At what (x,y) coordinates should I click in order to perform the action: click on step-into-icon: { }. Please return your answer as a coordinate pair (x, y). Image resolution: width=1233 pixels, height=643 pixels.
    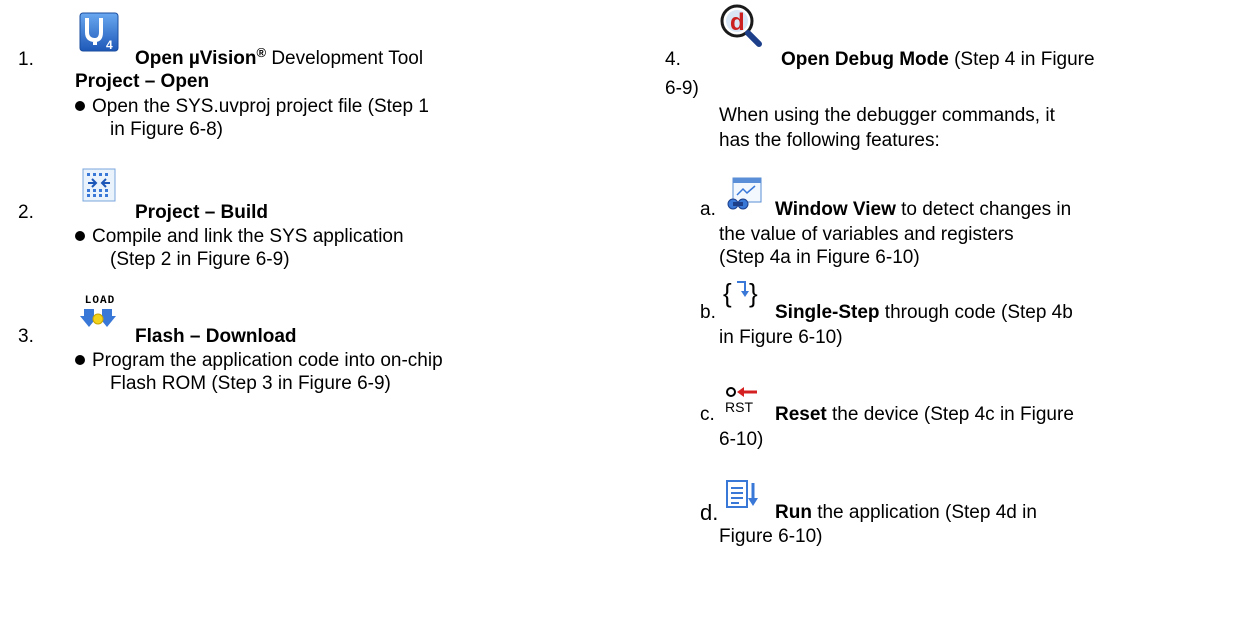
    Looking at the image, I should click on (740, 293).